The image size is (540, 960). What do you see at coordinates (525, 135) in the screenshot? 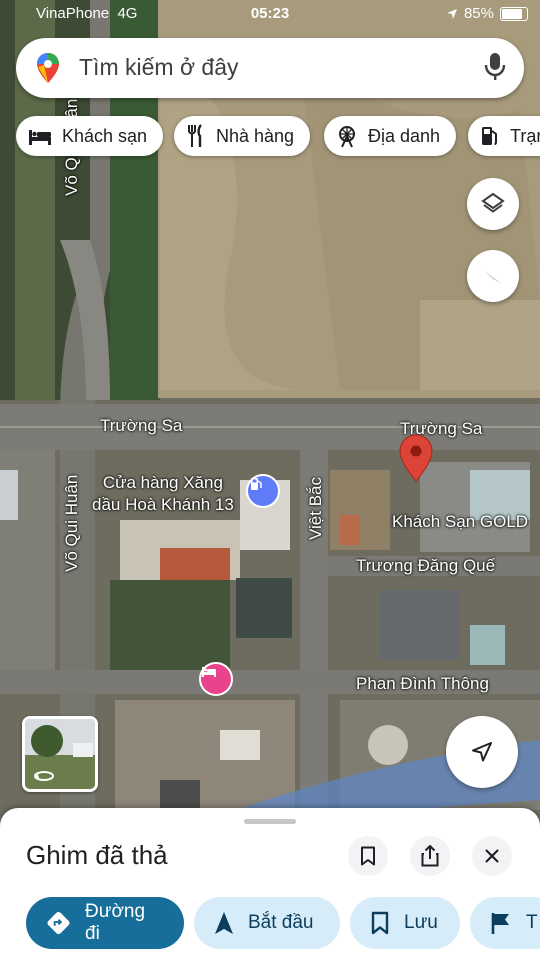
I see `chip-label: Trạm` at bounding box center [525, 135].